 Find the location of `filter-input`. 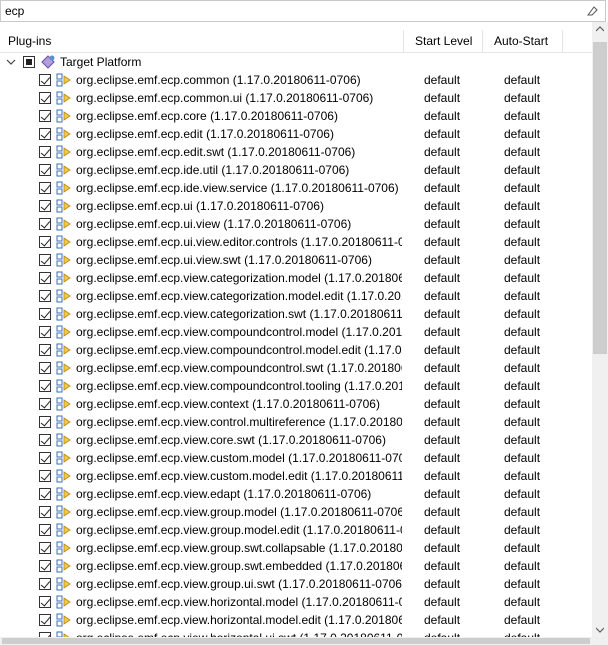

filter-input is located at coordinates (285, 11).